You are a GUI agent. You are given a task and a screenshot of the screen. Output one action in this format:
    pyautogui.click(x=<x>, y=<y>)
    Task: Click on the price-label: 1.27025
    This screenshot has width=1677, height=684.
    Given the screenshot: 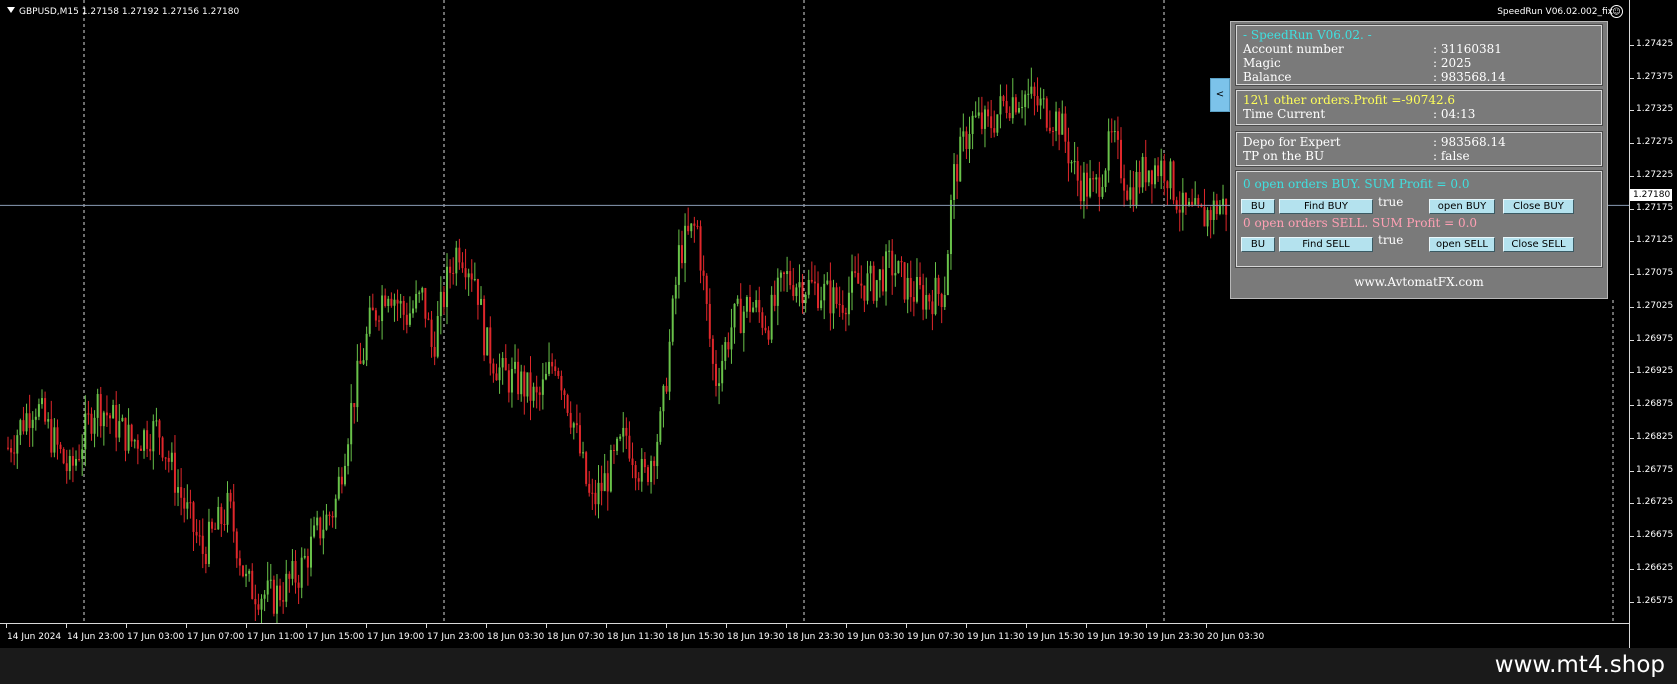 What is the action you would take?
    pyautogui.click(x=1655, y=305)
    